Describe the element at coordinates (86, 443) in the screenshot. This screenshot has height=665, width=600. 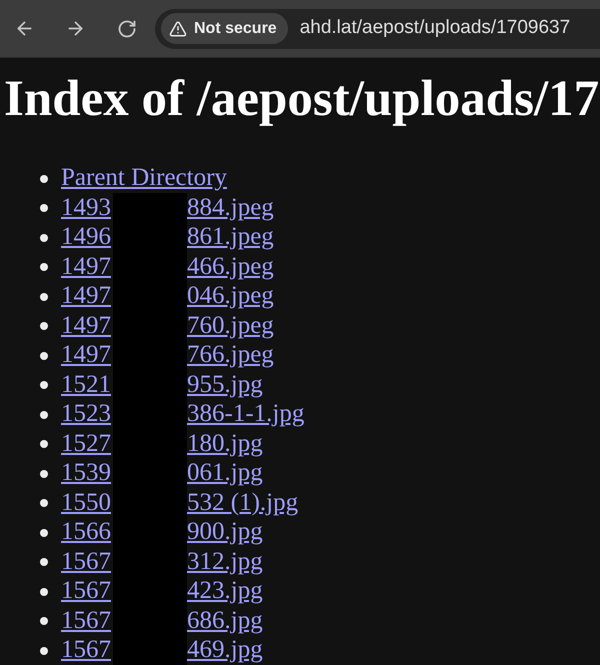
I see `file-link: 1527` at that location.